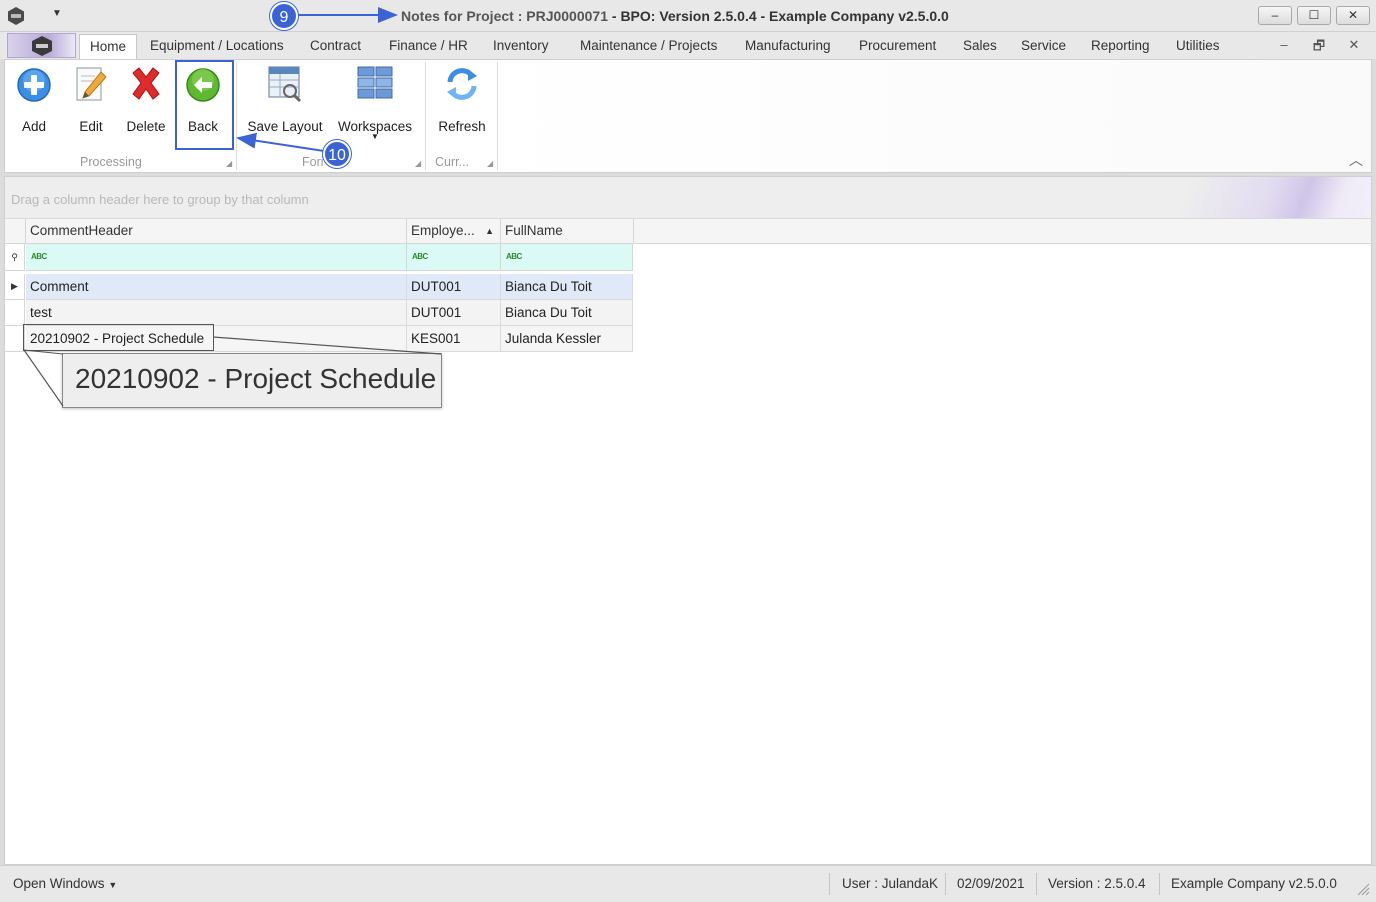 This screenshot has height=902, width=1376. I want to click on filter-cell-commentheader: ABC, so click(216, 257).